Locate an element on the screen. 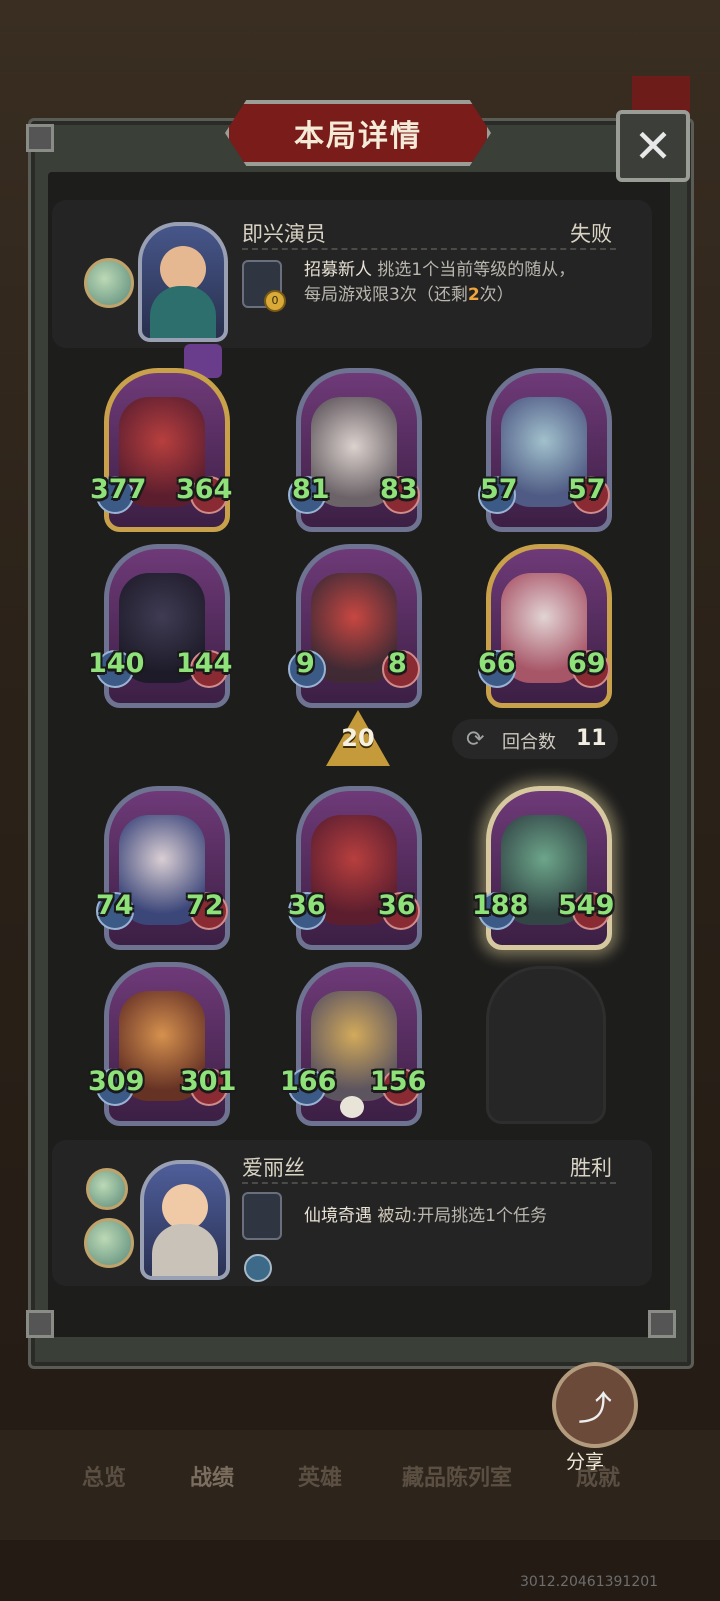 Image resolution: width=720 pixels, height=1601 pixels. hero-power-text: 仙境奇遇 被动:开局挑选1个任务 is located at coordinates (425, 1216).